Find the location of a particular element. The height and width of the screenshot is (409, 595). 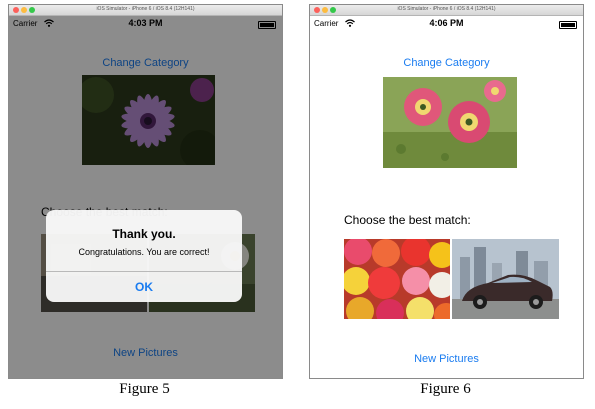

change-category-button: Change Category is located at coordinates (446, 63).